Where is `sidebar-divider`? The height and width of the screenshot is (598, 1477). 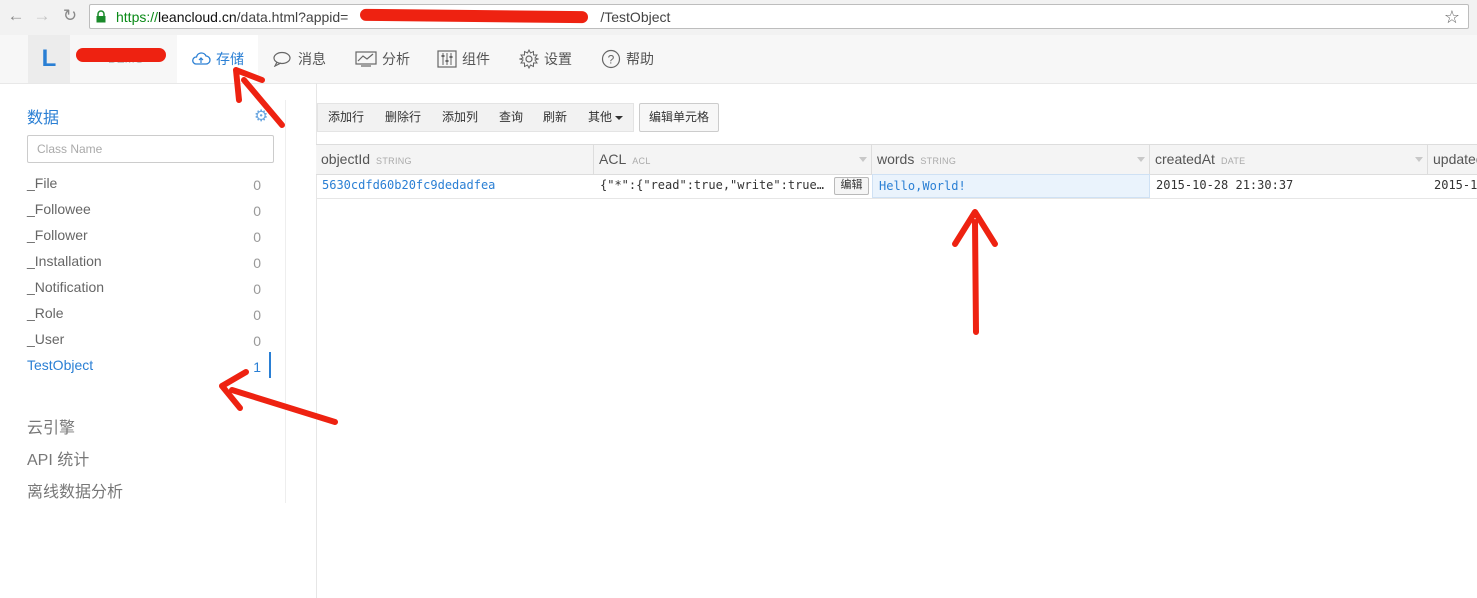 sidebar-divider is located at coordinates (285, 301).